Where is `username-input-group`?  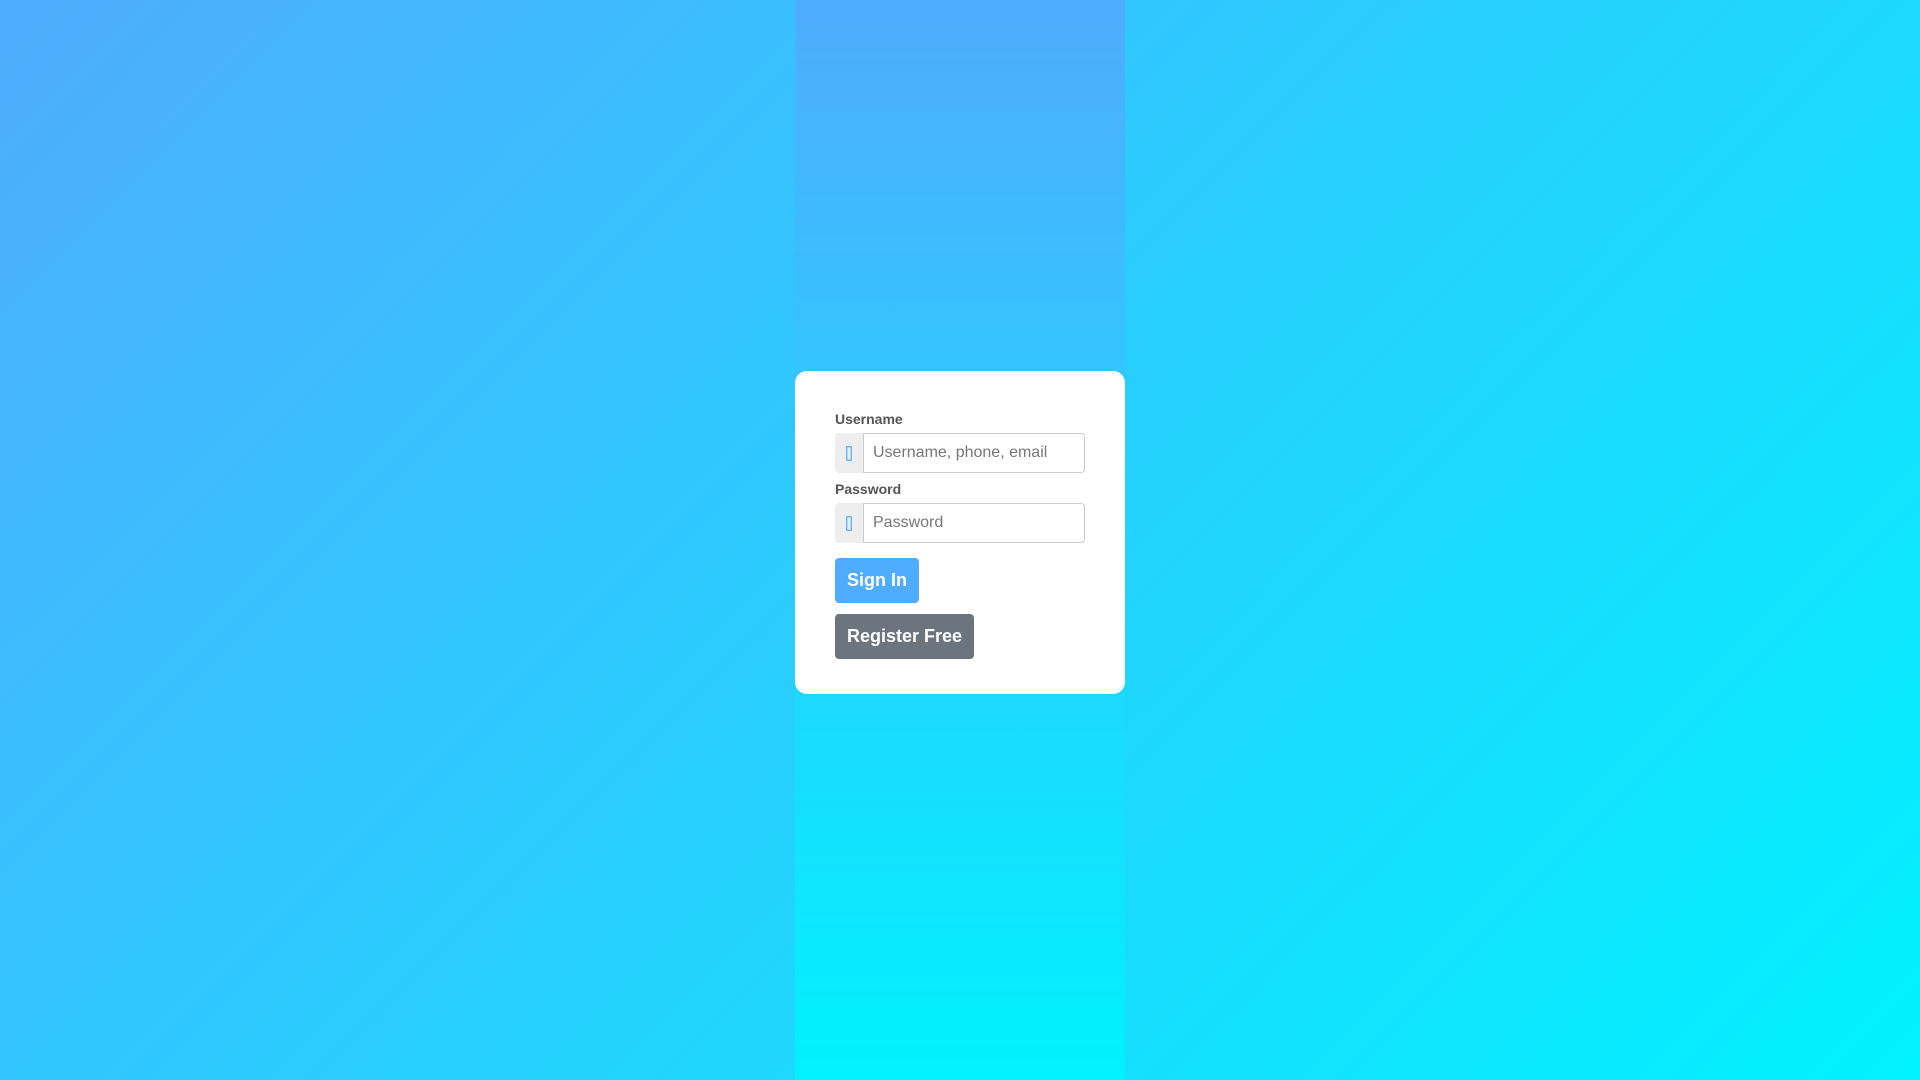 username-input-group is located at coordinates (960, 453).